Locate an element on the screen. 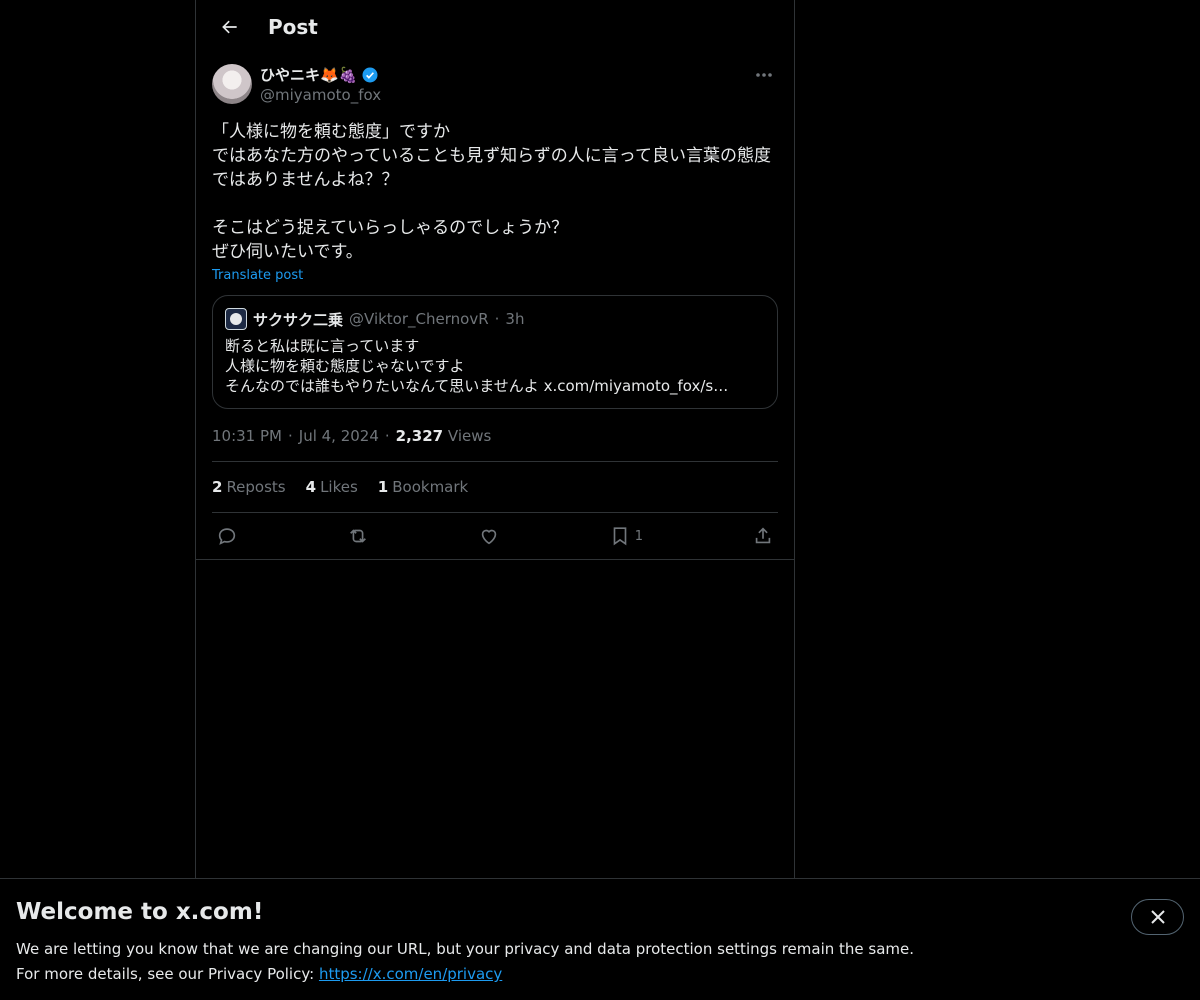  verified-badge-icon is located at coordinates (370, 74).